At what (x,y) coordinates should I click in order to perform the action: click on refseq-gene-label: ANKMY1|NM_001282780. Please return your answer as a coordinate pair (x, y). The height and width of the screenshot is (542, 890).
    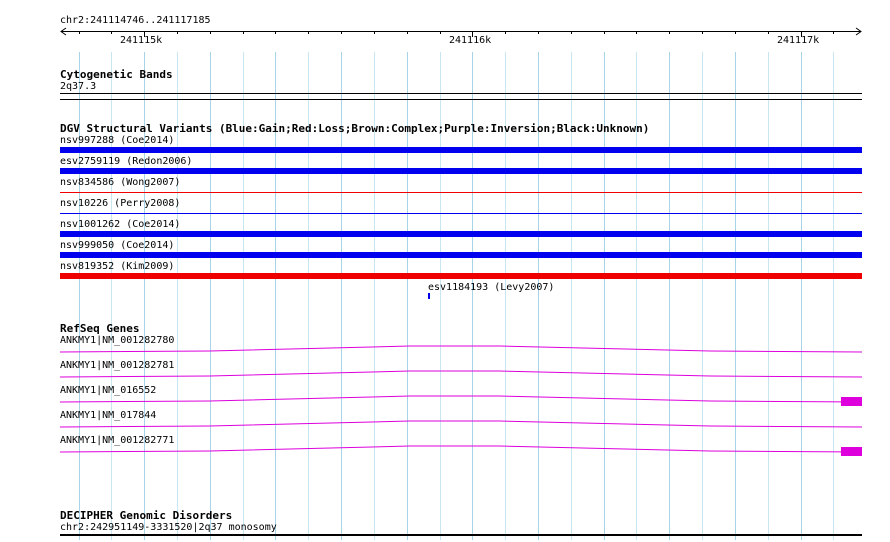
    Looking at the image, I should click on (117, 341).